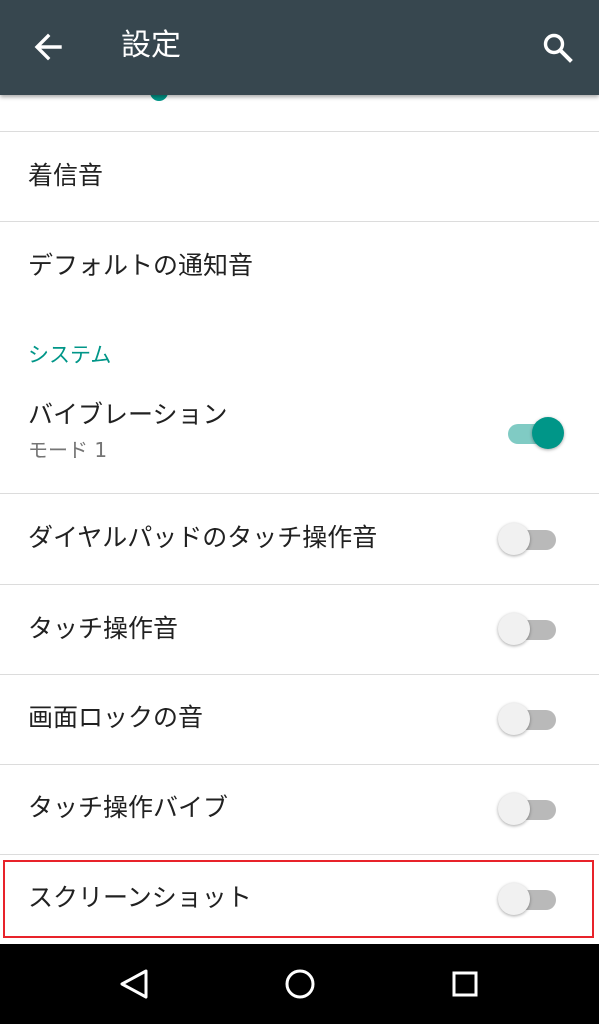  What do you see at coordinates (68, 450) in the screenshot?
I see `vibration-mode-summary: モード 1` at bounding box center [68, 450].